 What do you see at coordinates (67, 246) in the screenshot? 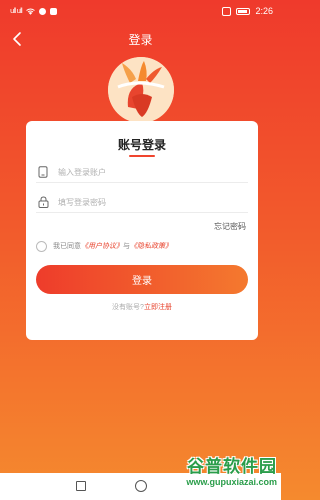
I see `agree-prefix: 我已同意` at bounding box center [67, 246].